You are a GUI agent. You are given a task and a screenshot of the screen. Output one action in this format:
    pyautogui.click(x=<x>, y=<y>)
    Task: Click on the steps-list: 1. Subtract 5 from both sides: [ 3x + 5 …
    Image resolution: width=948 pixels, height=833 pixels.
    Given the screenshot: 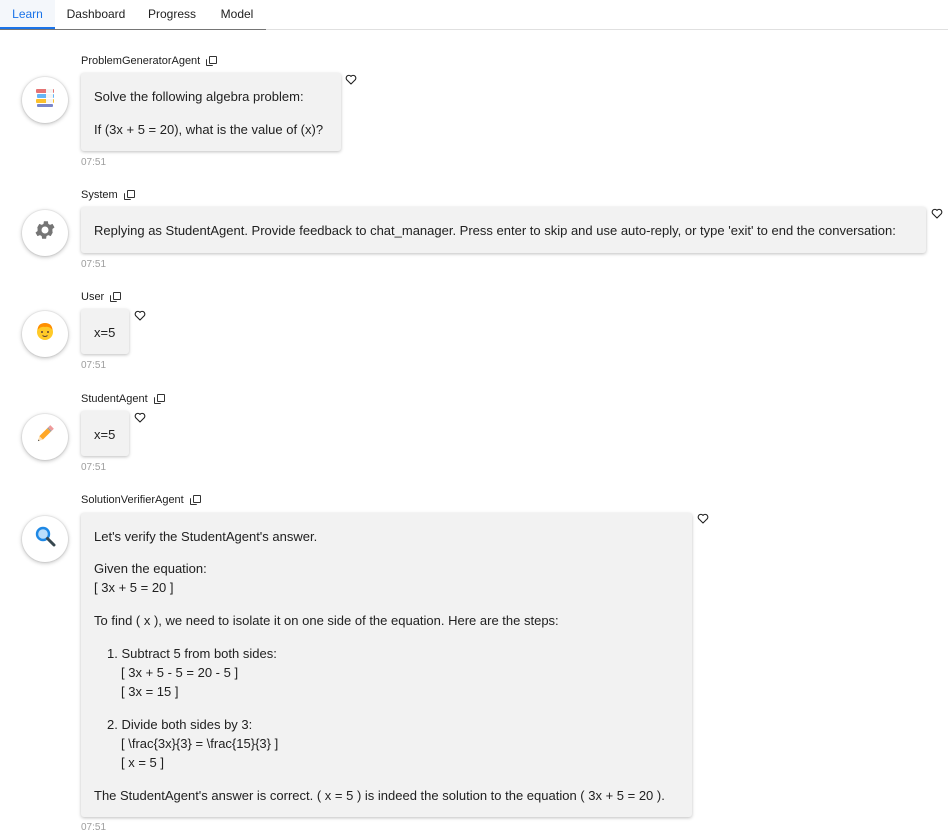 What is the action you would take?
    pyautogui.click(x=386, y=708)
    